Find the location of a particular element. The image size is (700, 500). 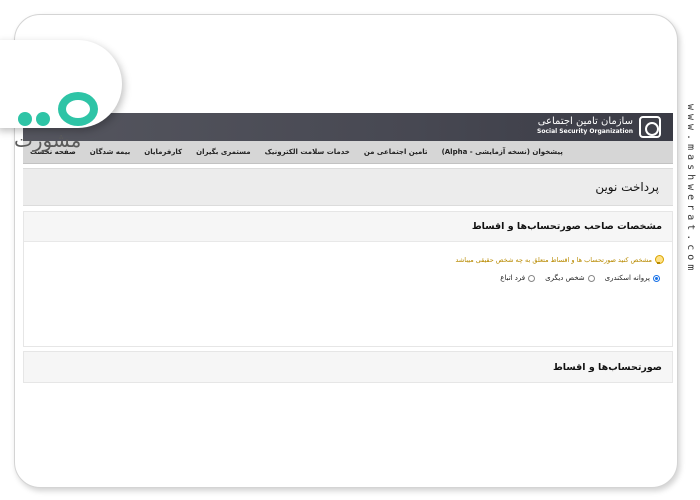

radio-label-foreign-national: فرد اتباع is located at coordinates (512, 278).